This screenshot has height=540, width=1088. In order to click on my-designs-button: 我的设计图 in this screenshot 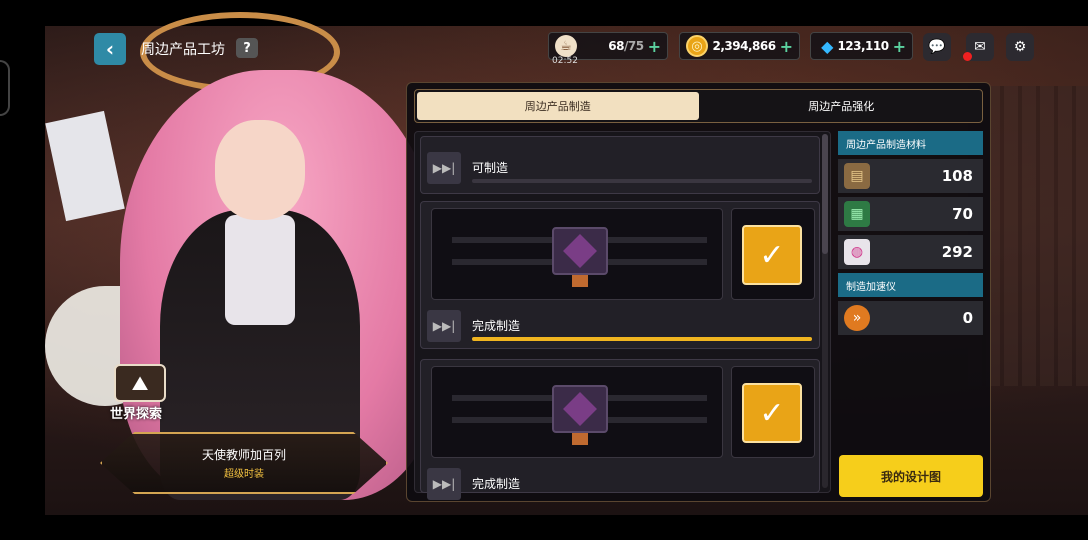, I will do `click(911, 476)`.